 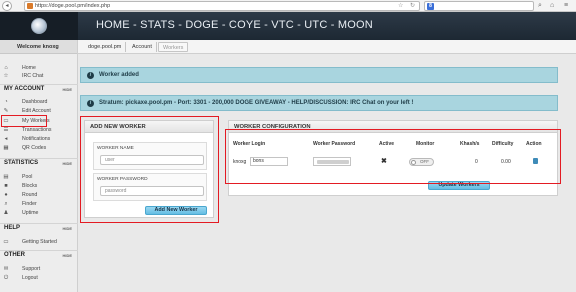 What do you see at coordinates (31, 269) in the screenshot?
I see `sidebar-item-label: Support` at bounding box center [31, 269].